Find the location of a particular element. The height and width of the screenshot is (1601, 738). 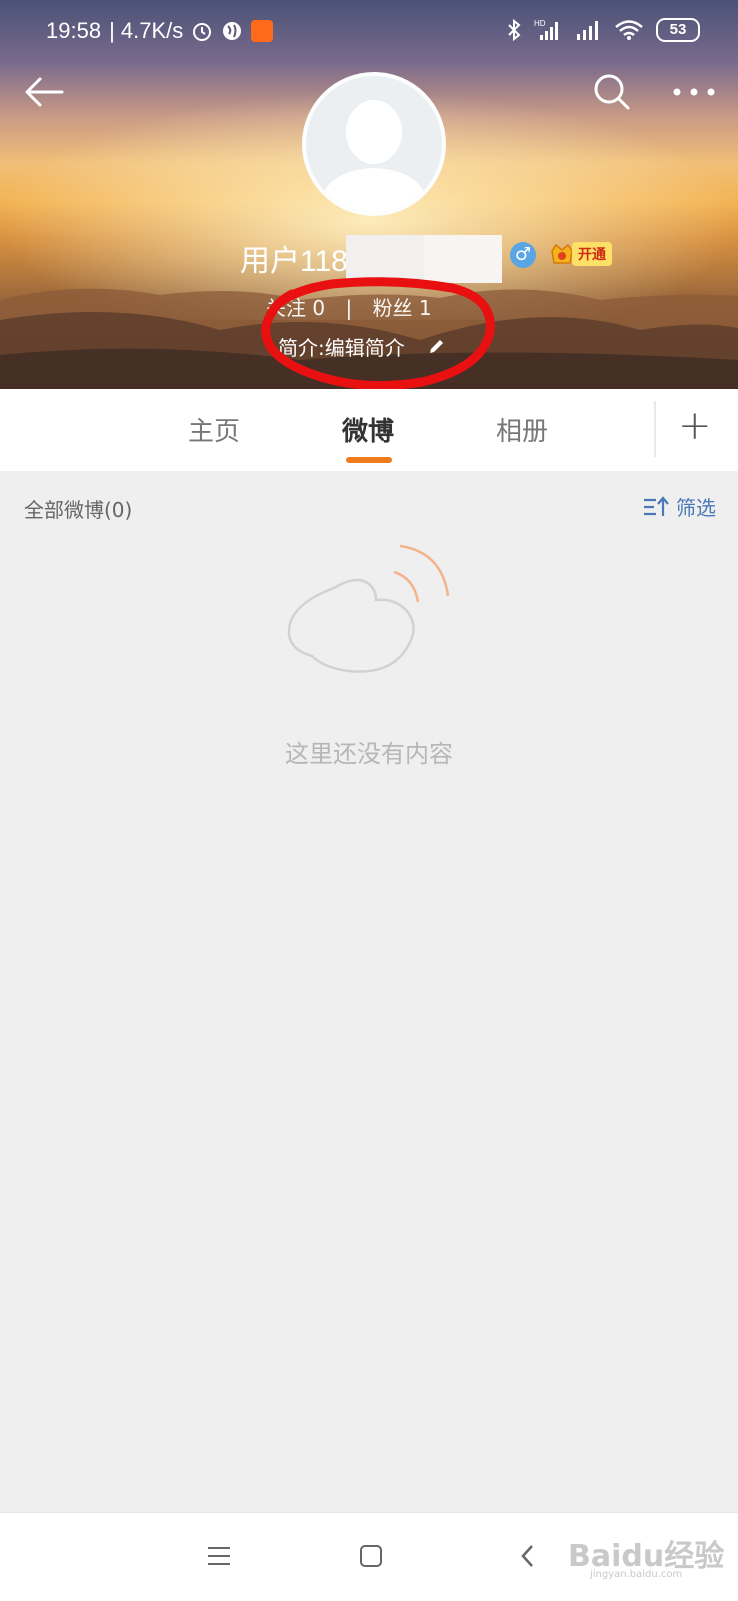

crown-icon is located at coordinates (562, 253).